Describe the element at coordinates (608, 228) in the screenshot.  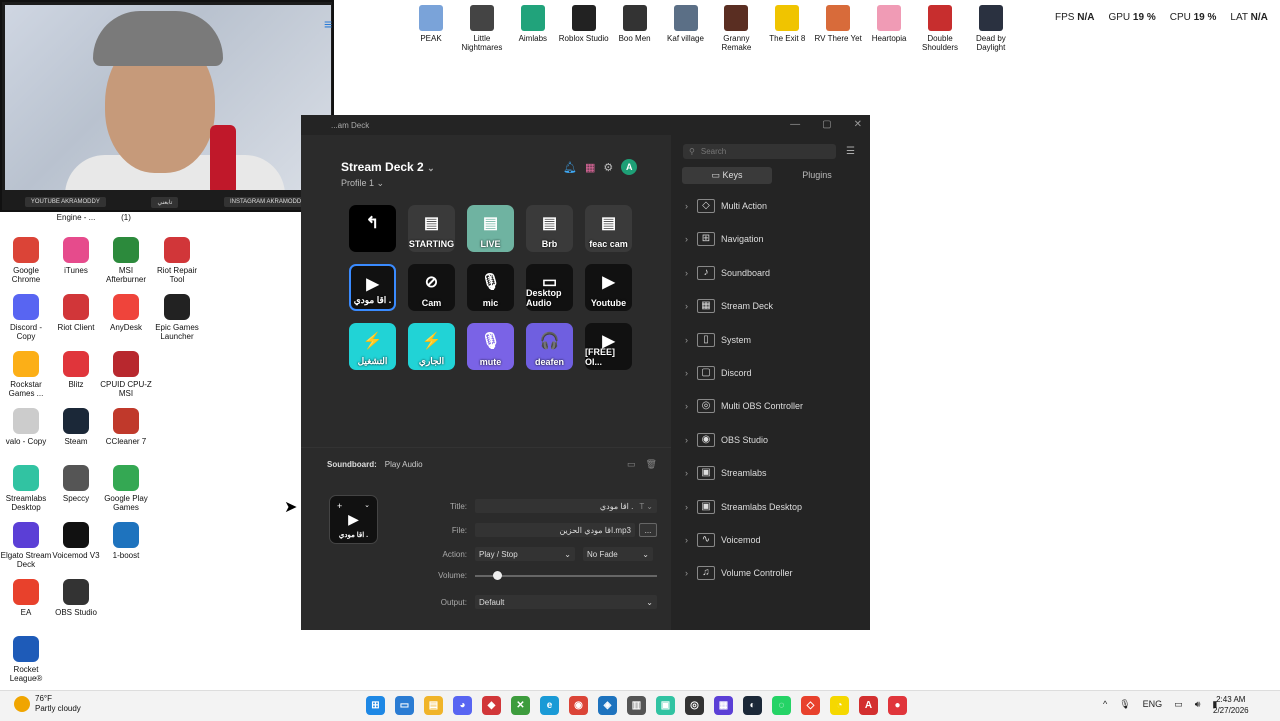
I see `stream-deck-key: ▤ feac cam` at that location.